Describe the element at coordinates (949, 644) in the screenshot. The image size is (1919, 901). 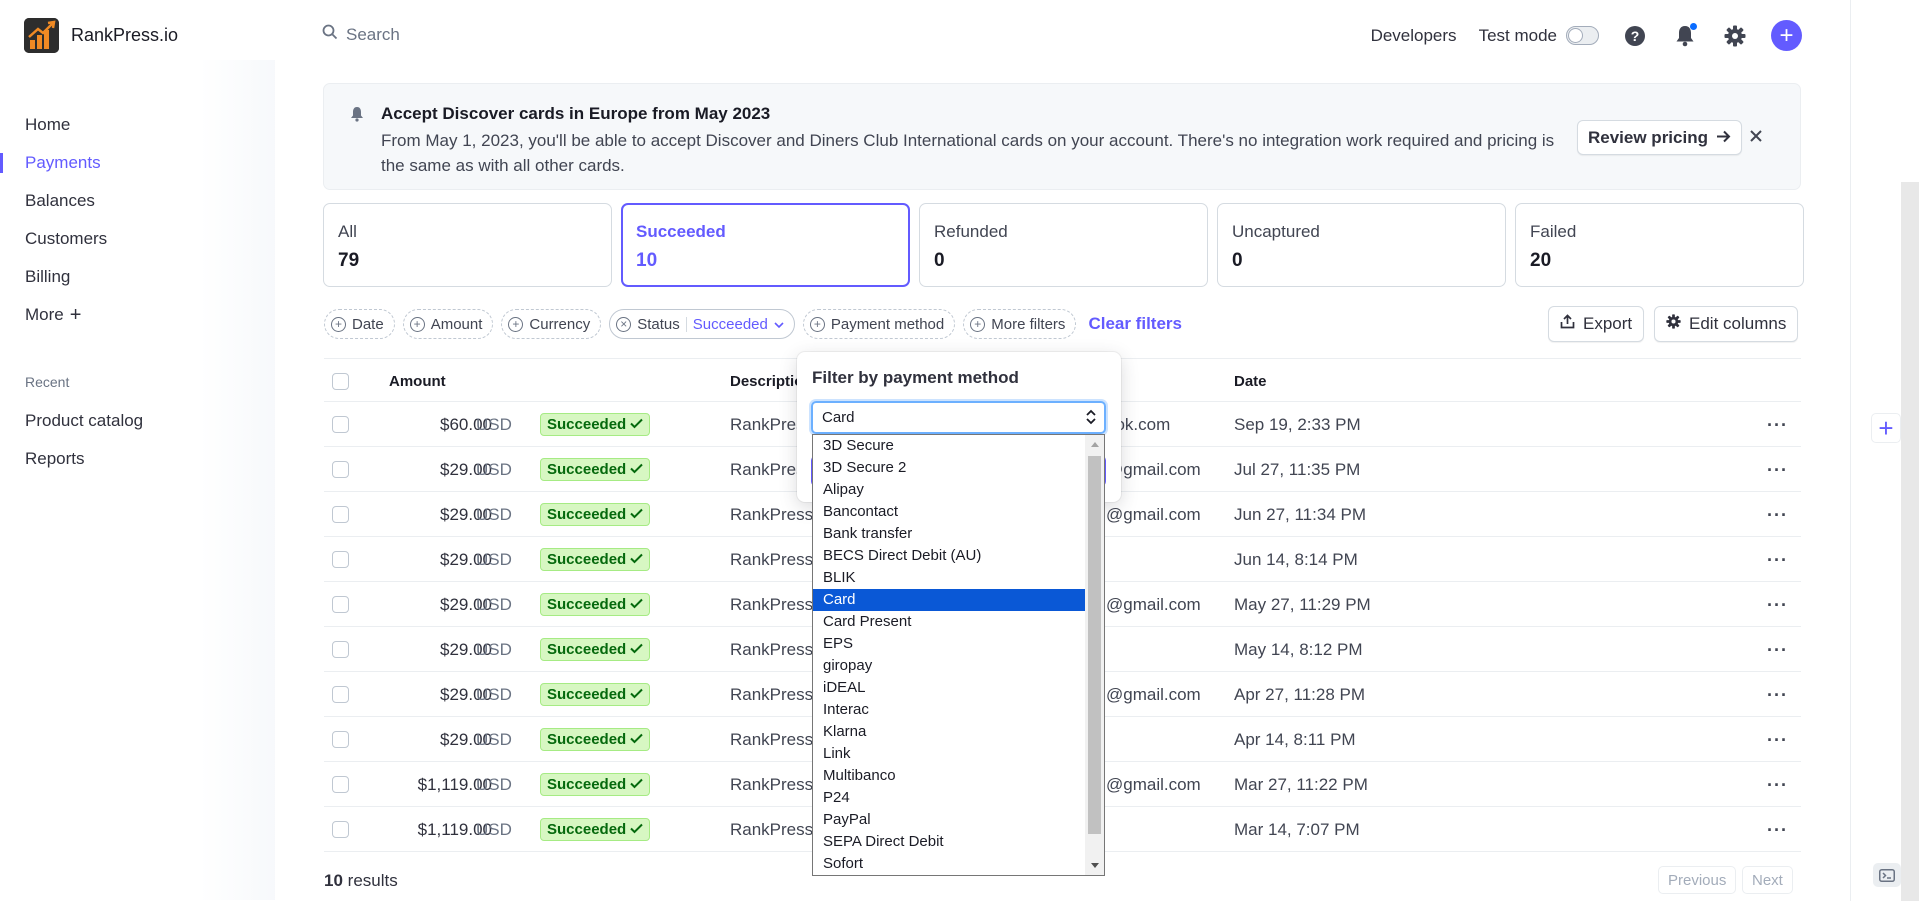
I see `option-item: EPS` at that location.